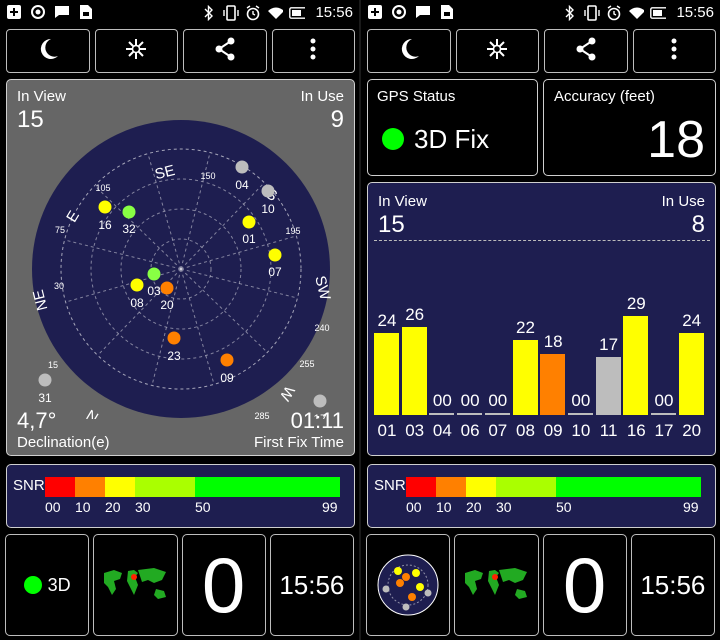 The height and width of the screenshot is (640, 720). Describe the element at coordinates (402, 201) in the screenshot. I see `in-view-label: In View` at that location.